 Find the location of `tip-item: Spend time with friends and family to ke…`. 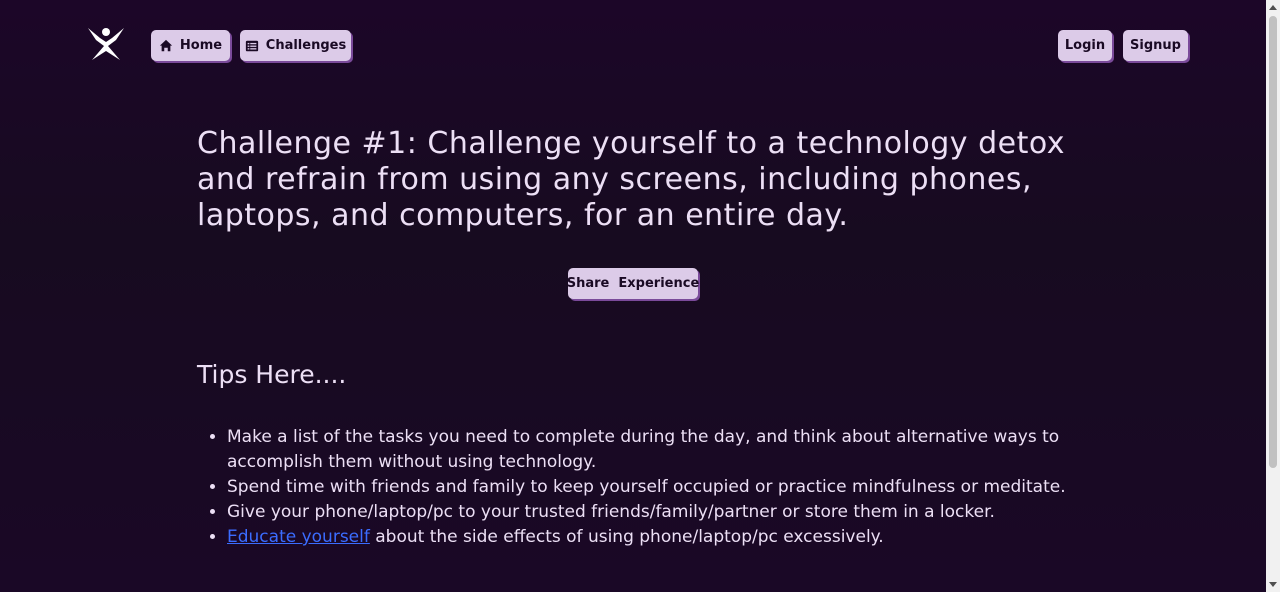

tip-item: Spend time with friends and family to ke… is located at coordinates (652, 487).